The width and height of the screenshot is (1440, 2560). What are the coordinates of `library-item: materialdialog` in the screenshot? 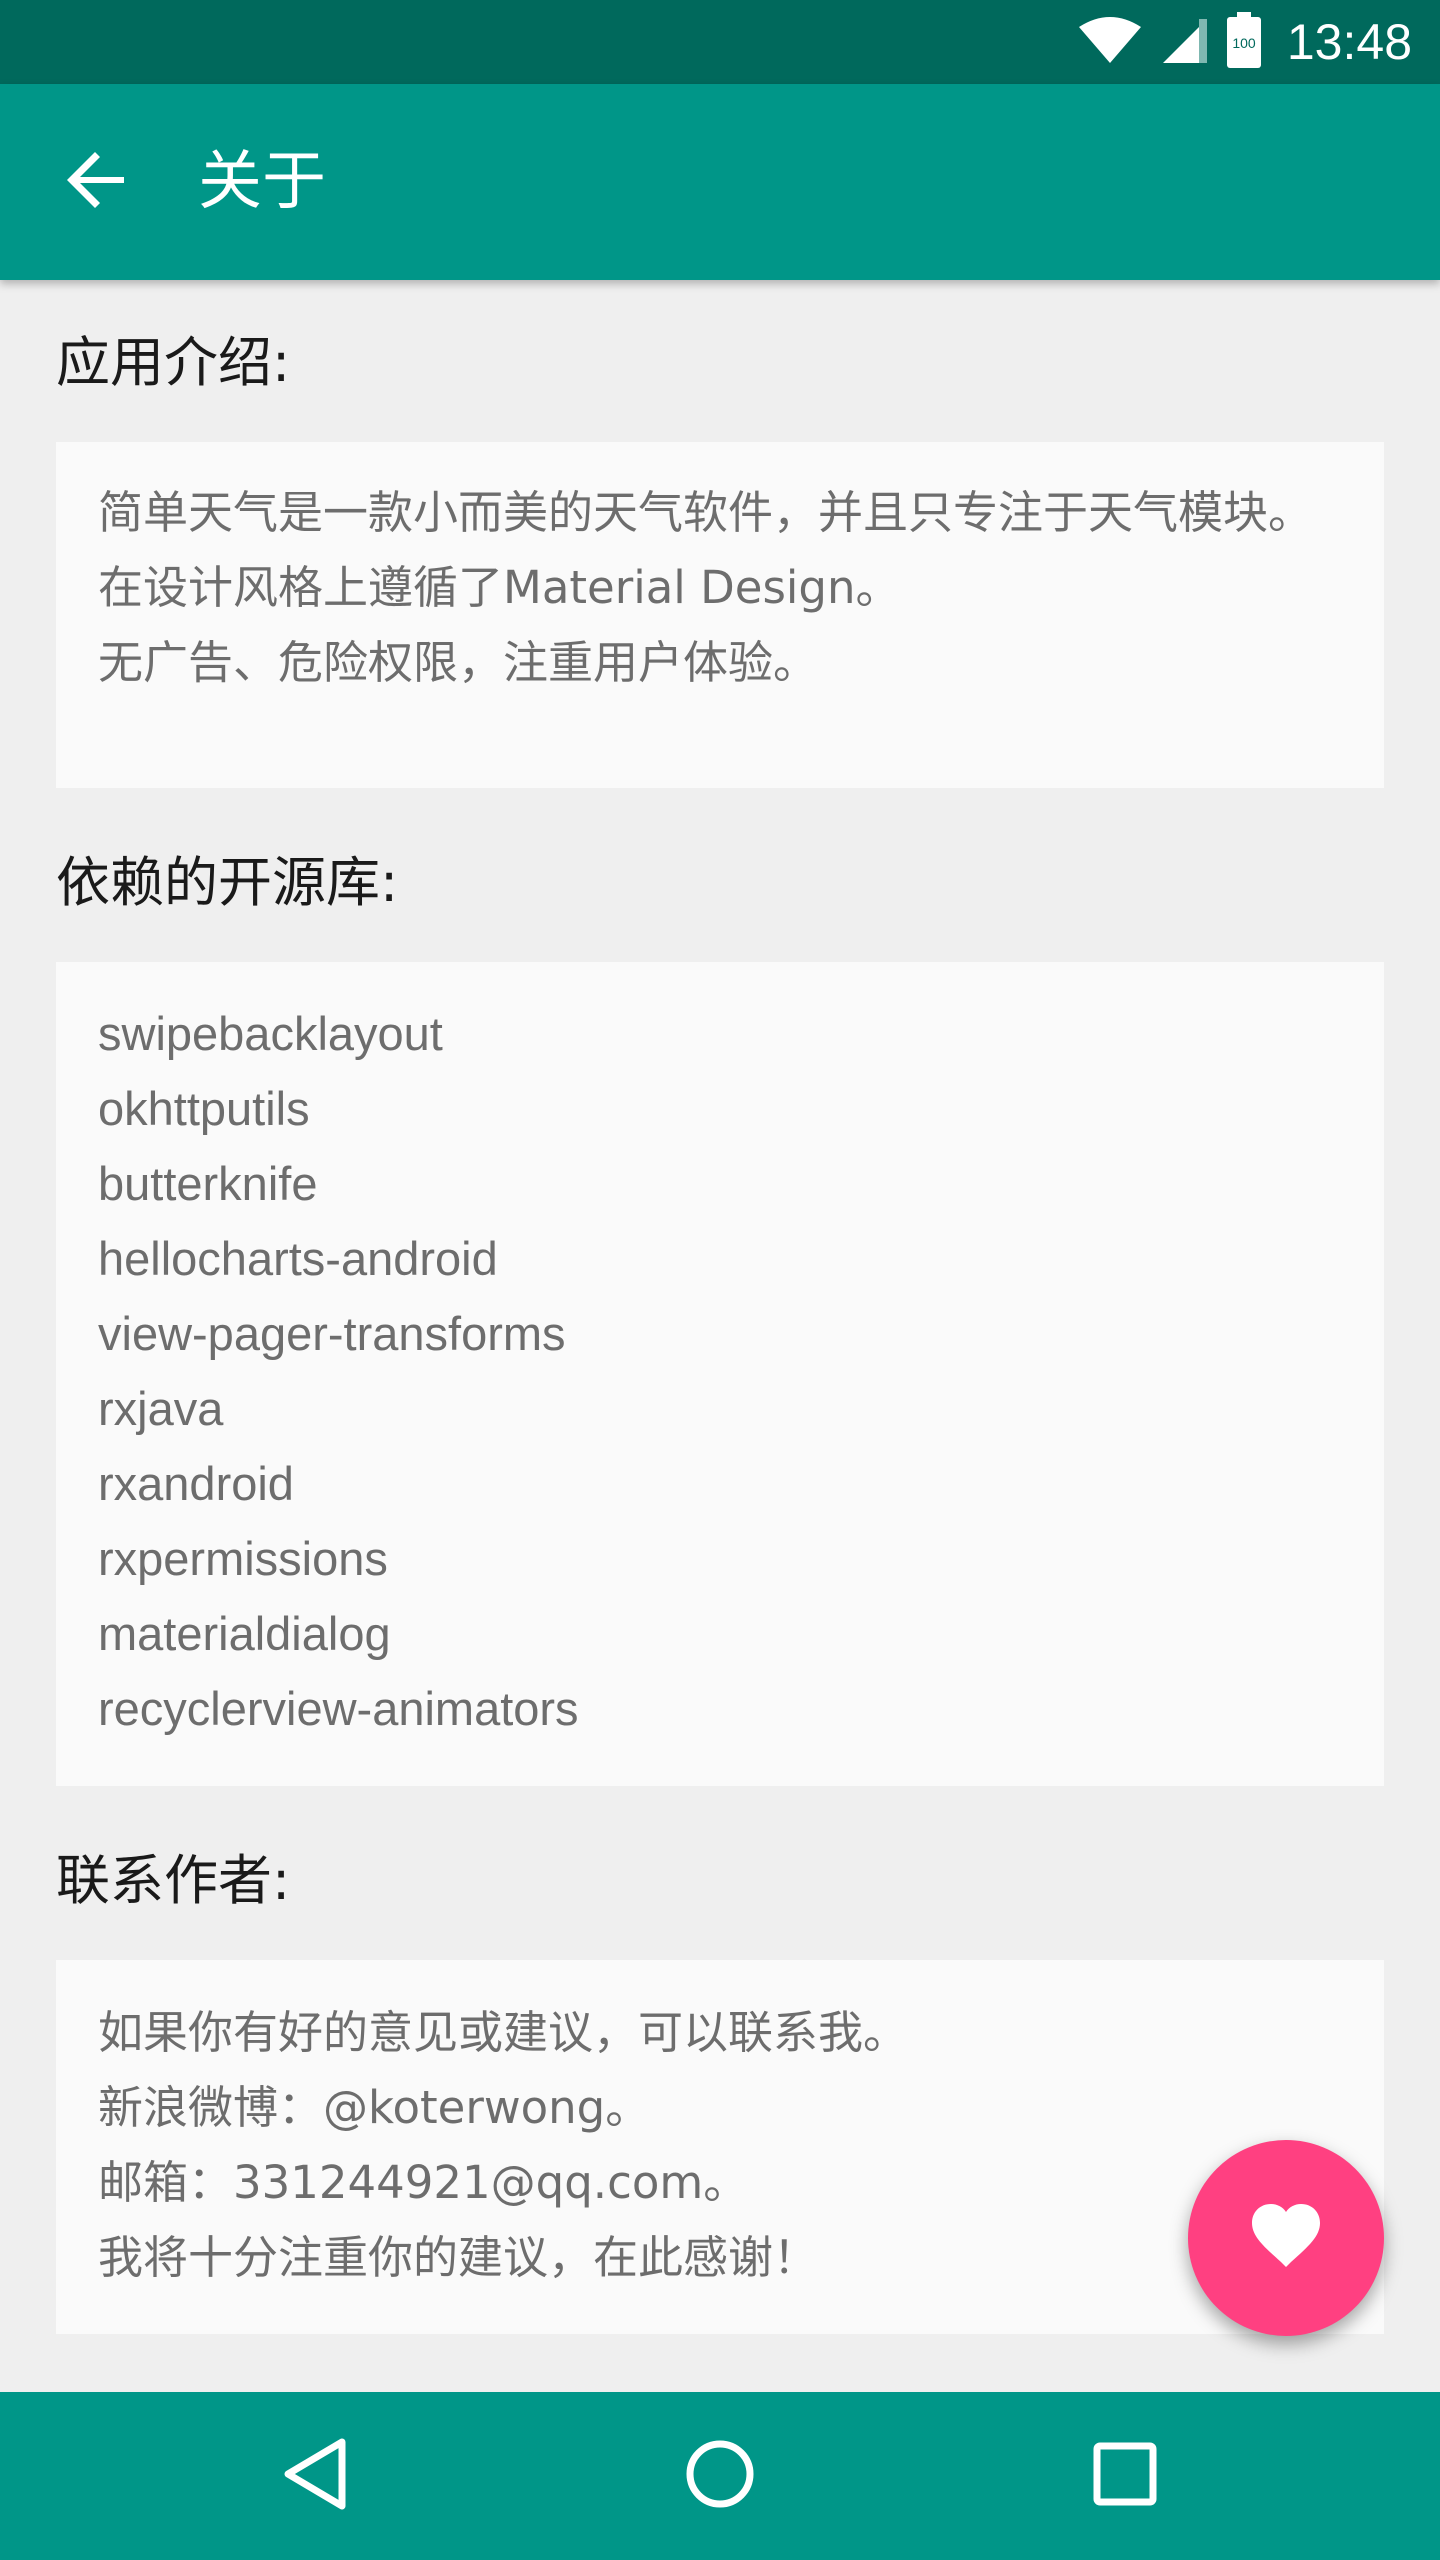 It's located at (244, 1633).